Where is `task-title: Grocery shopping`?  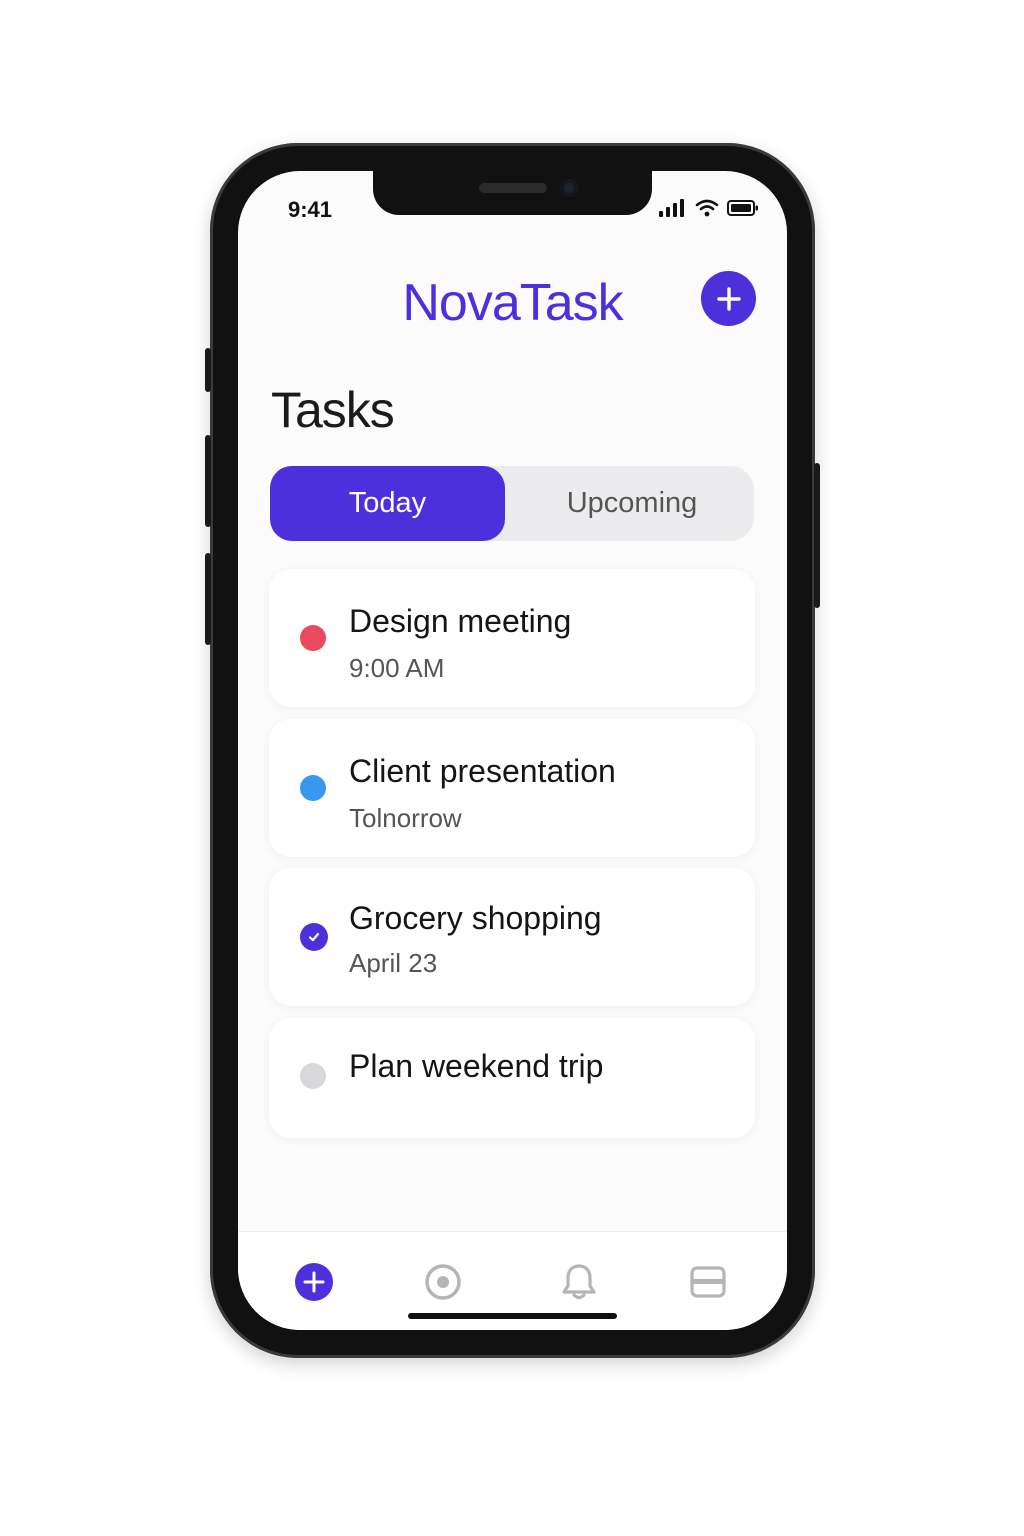 task-title: Grocery shopping is located at coordinates (475, 918).